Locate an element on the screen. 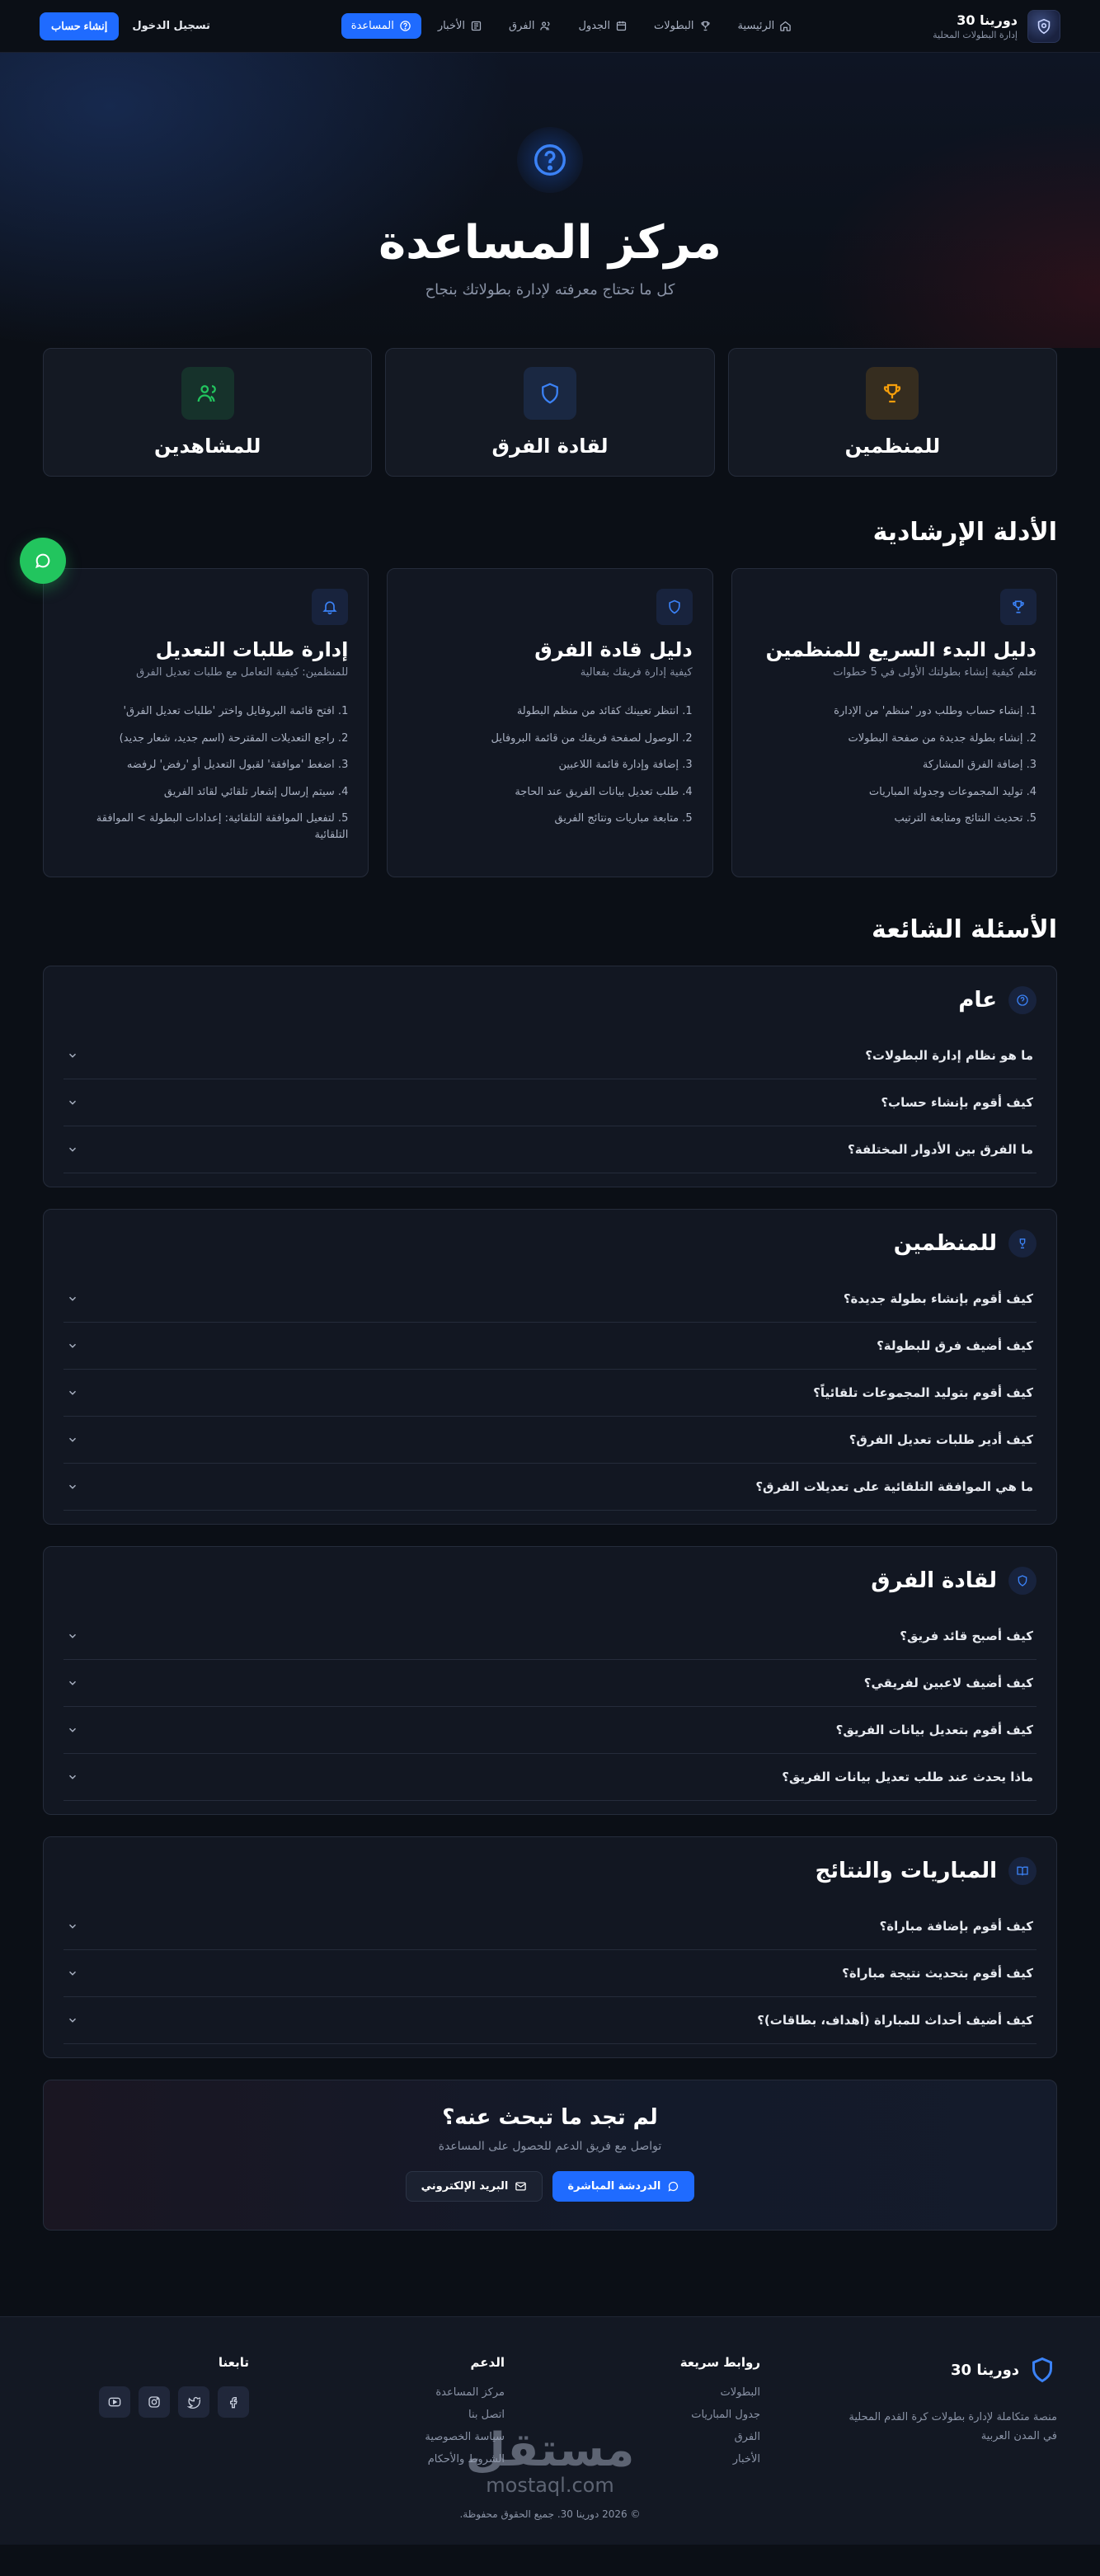  guide-step: 1. انتظر تعيينك كقائد من منظم البطولة is located at coordinates (604, 711).